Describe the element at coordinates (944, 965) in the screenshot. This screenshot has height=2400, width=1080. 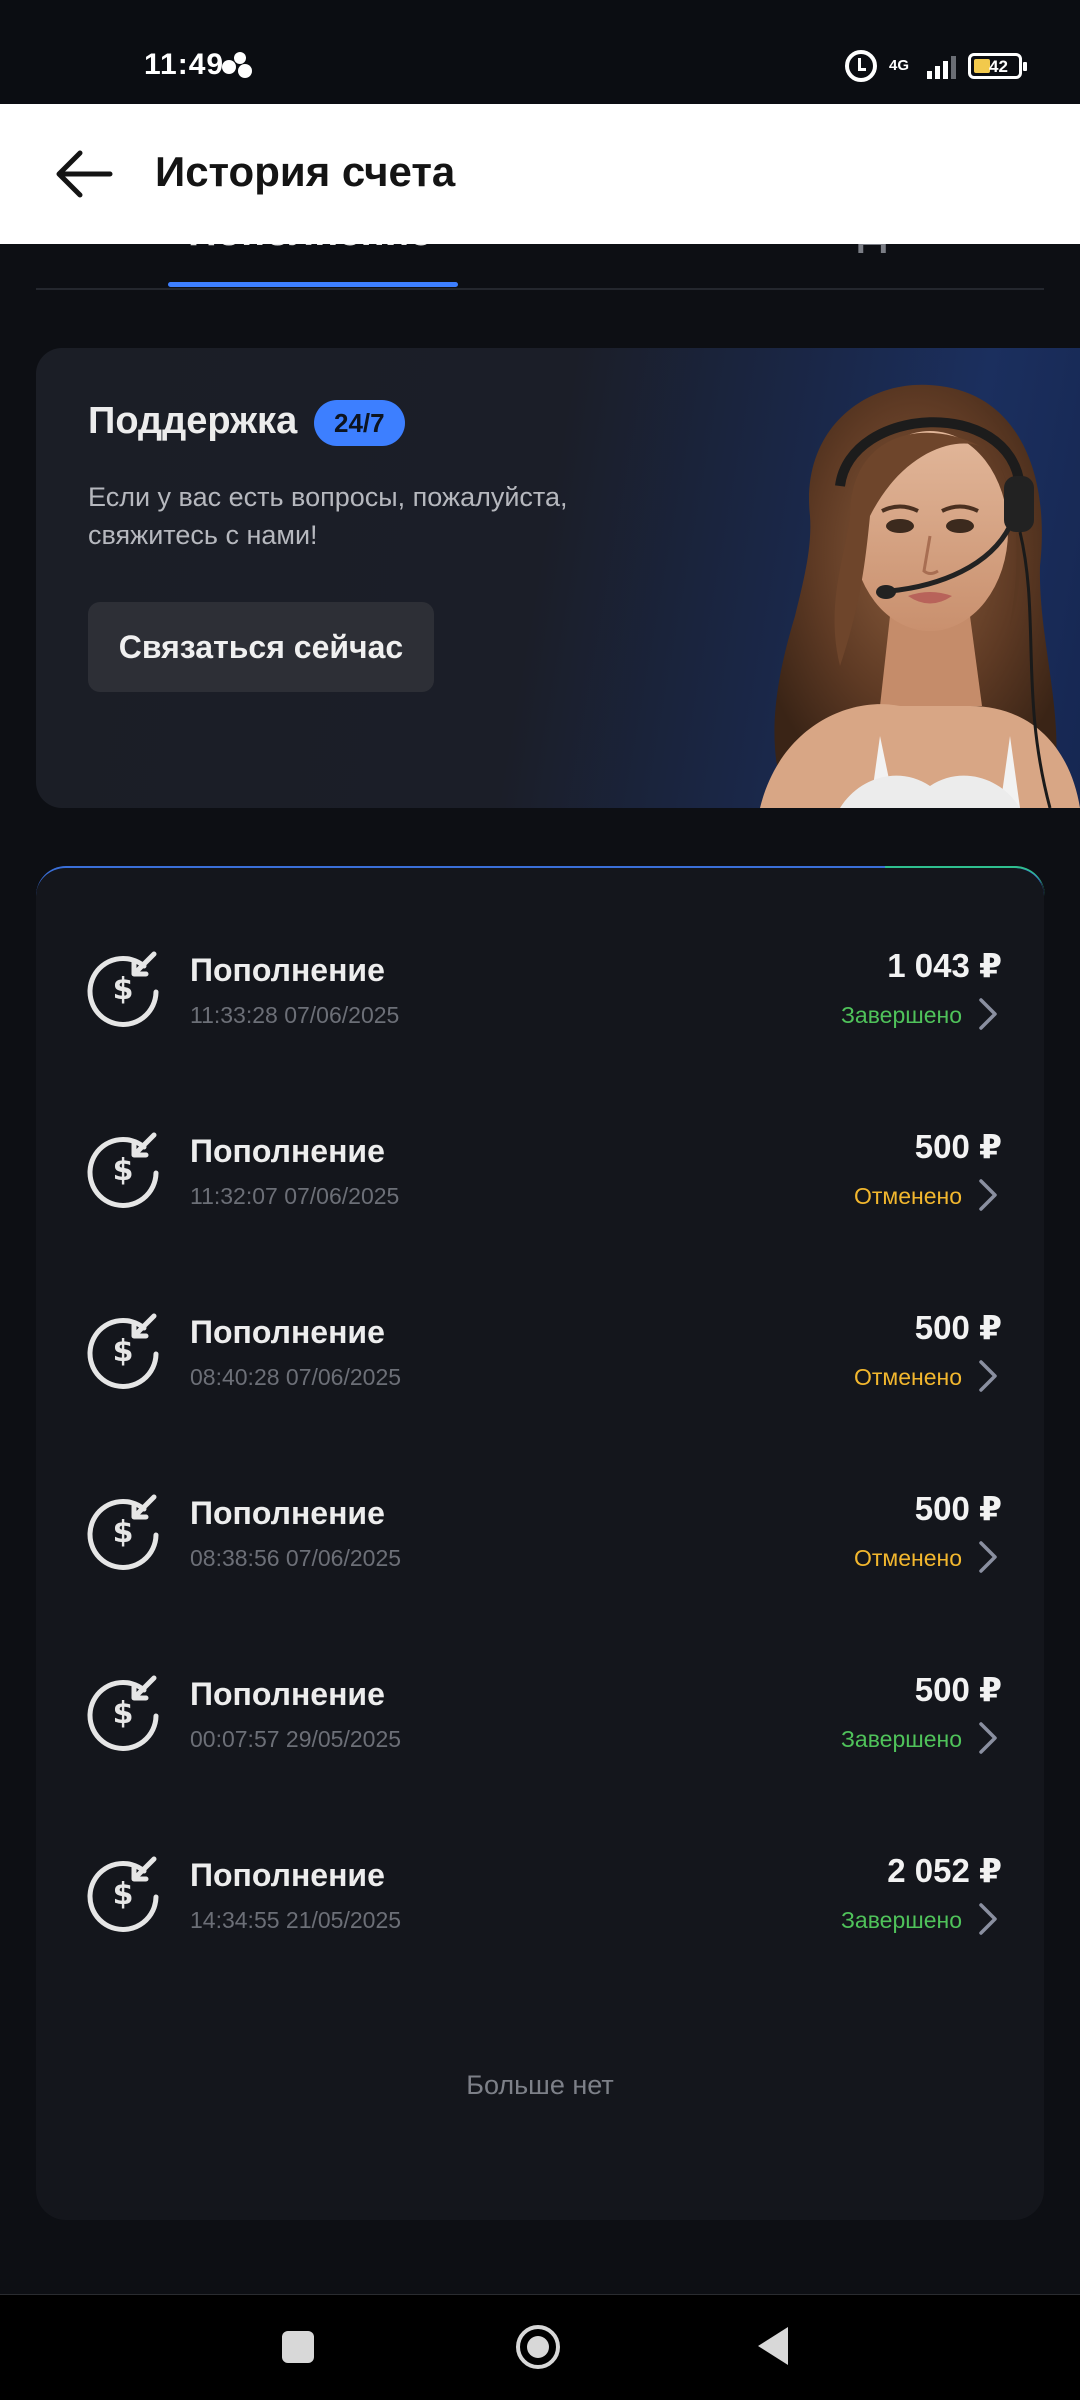
I see `transaction-amount: 1 043 ₽` at that location.